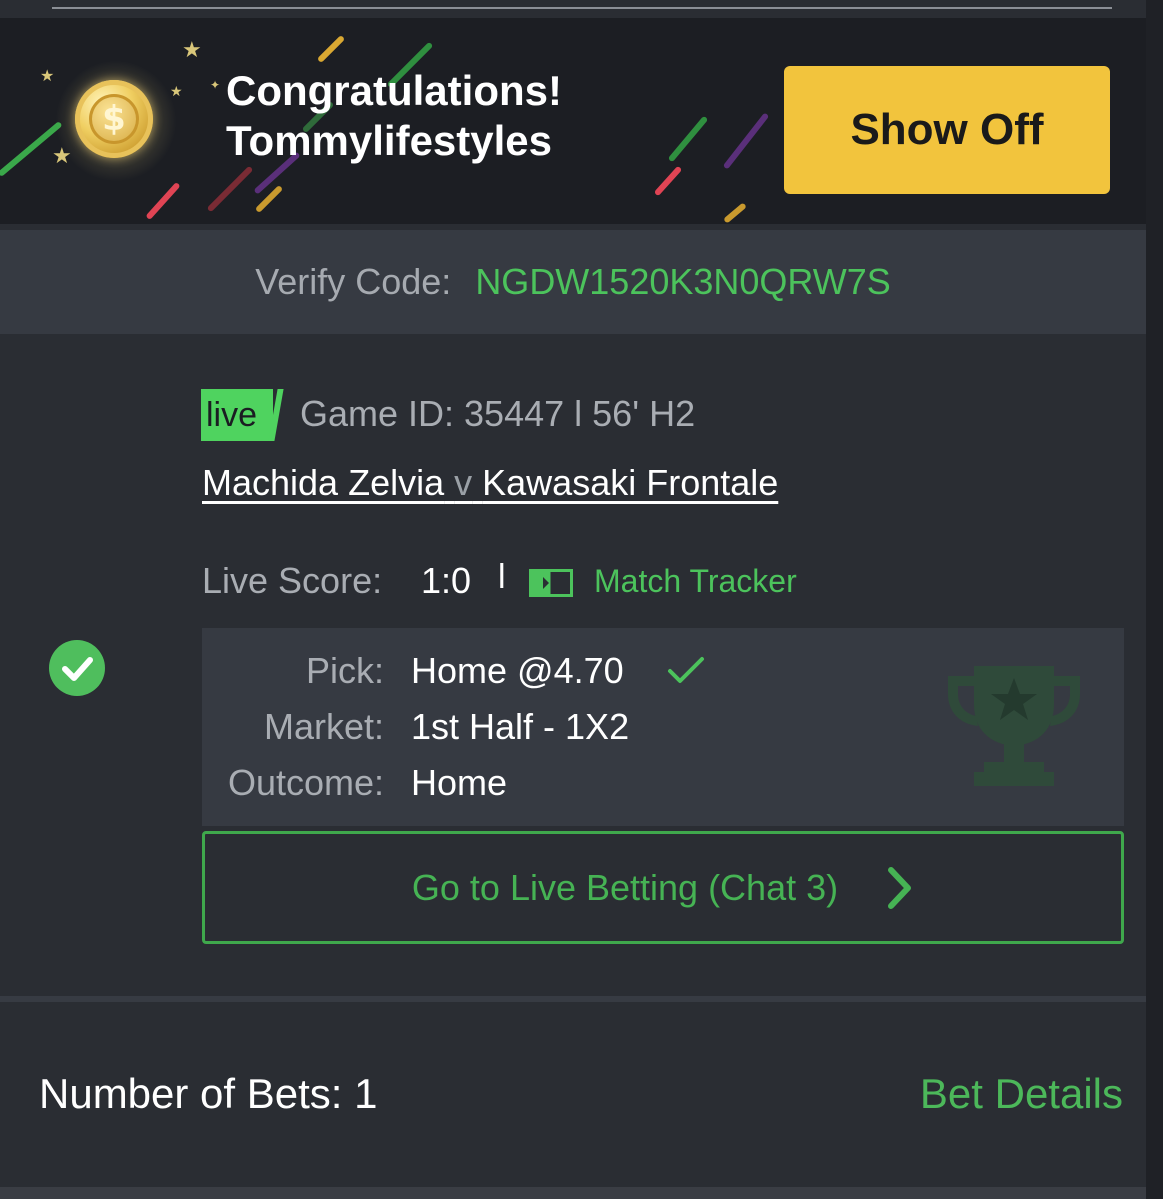  Describe the element at coordinates (551, 583) in the screenshot. I see `match-tracker-icon` at that location.